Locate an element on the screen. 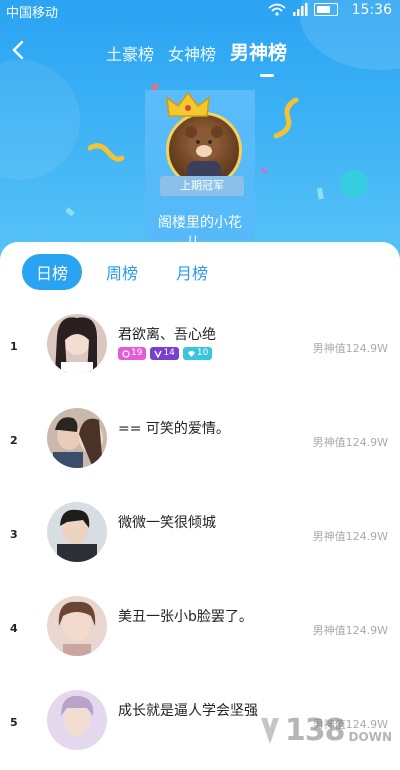  back-button is located at coordinates (18, 50).